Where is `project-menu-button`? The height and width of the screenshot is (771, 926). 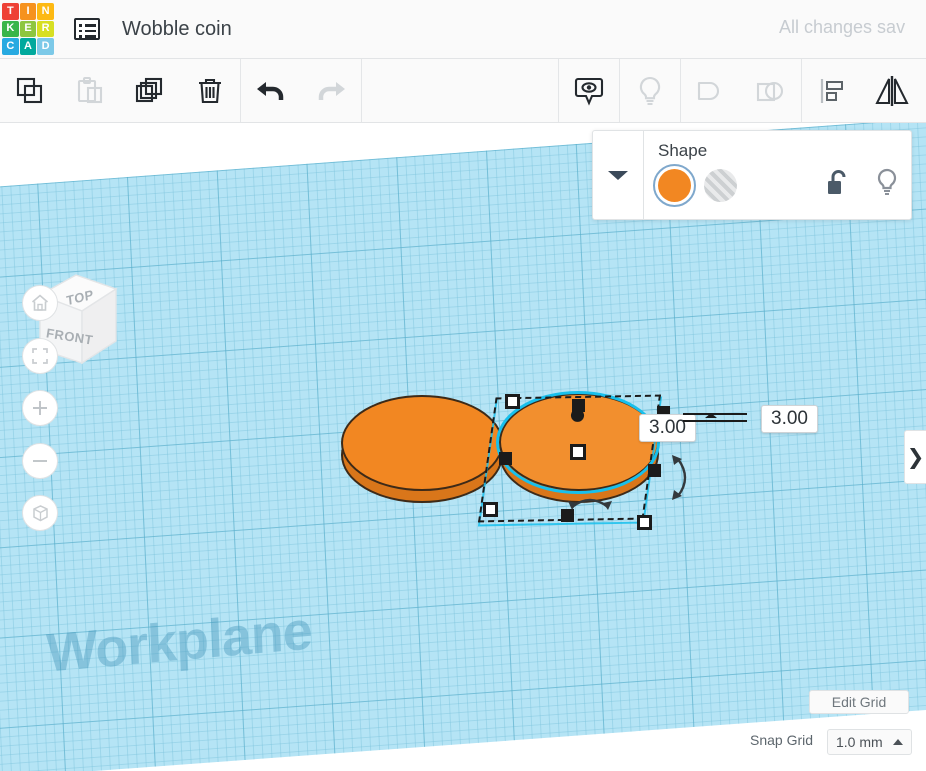
project-menu-button is located at coordinates (87, 29).